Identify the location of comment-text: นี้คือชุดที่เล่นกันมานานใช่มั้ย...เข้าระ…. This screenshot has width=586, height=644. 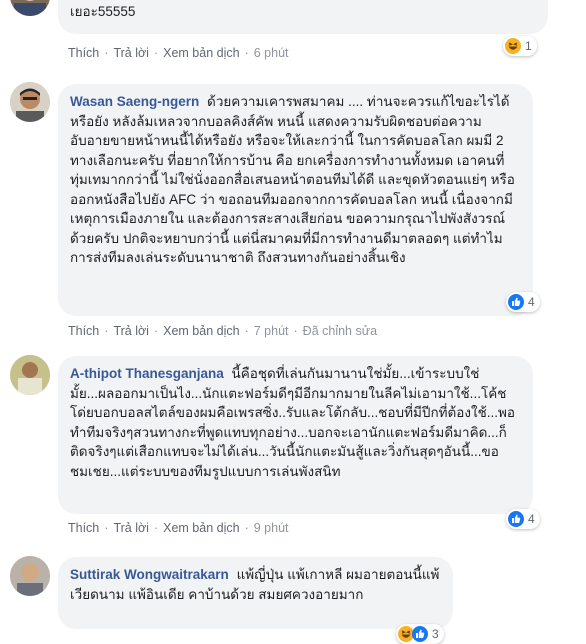
(293, 422).